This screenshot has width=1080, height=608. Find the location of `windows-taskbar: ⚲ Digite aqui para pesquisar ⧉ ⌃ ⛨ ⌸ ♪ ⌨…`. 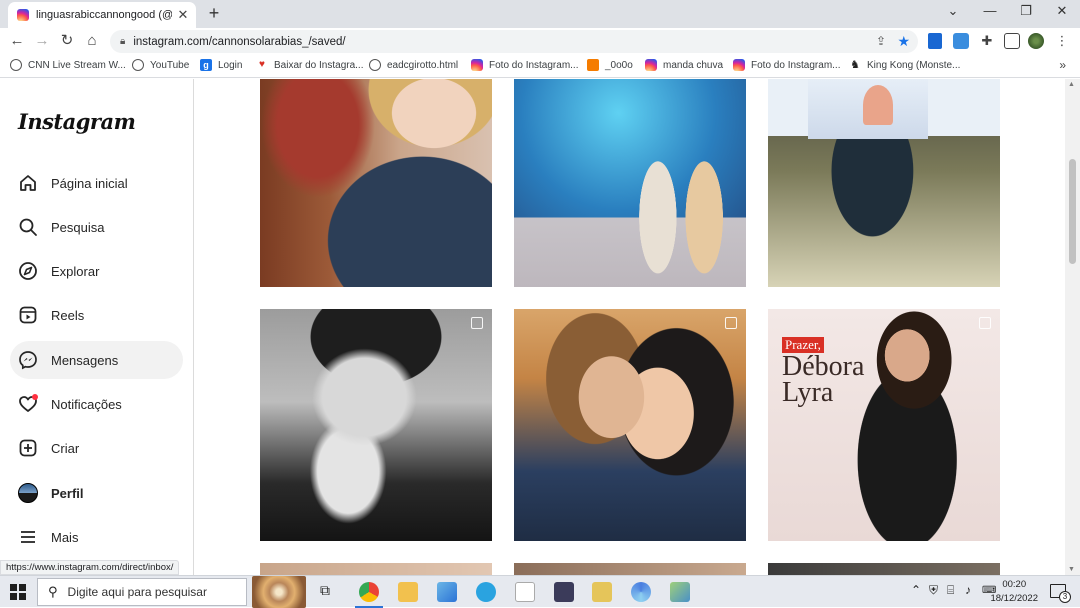

windows-taskbar: ⚲ Digite aqui para pesquisar ⧉ ⌃ ⛨ ⌸ ♪ ⌨… is located at coordinates (540, 591).